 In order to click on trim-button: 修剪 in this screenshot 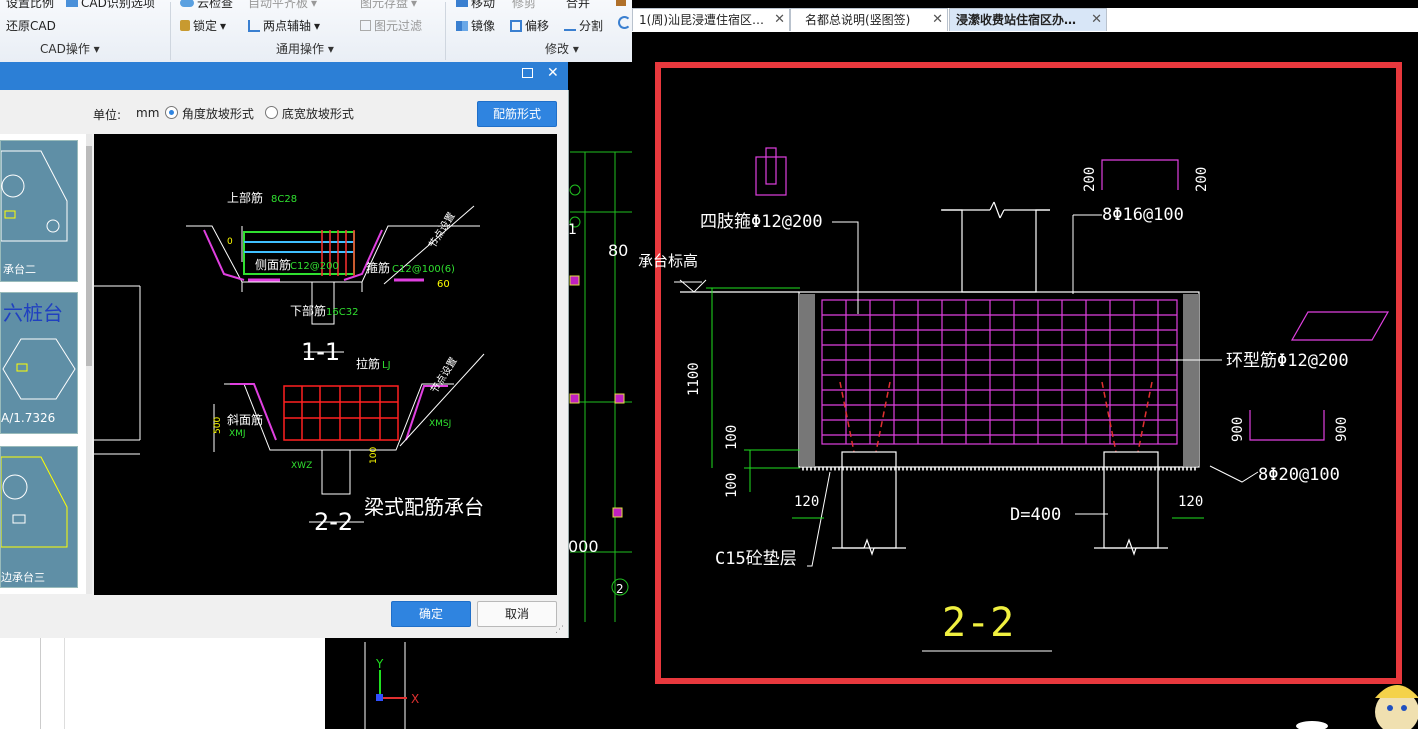, I will do `click(524, 5)`.